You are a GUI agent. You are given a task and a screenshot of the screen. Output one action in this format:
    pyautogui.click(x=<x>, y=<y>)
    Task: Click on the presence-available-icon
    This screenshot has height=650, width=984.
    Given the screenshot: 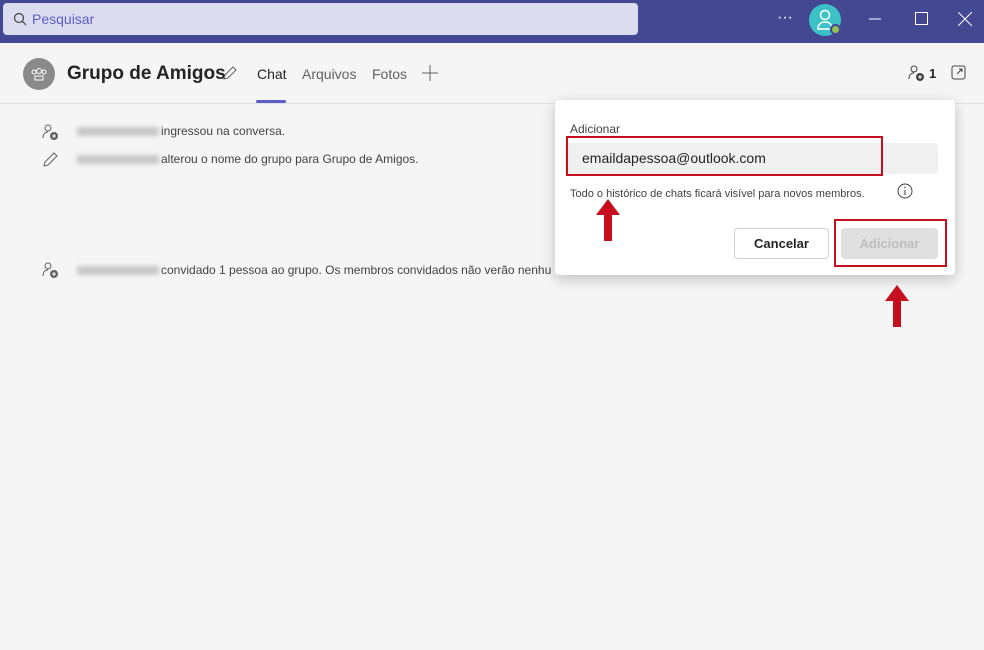 What is the action you would take?
    pyautogui.click(x=835, y=29)
    